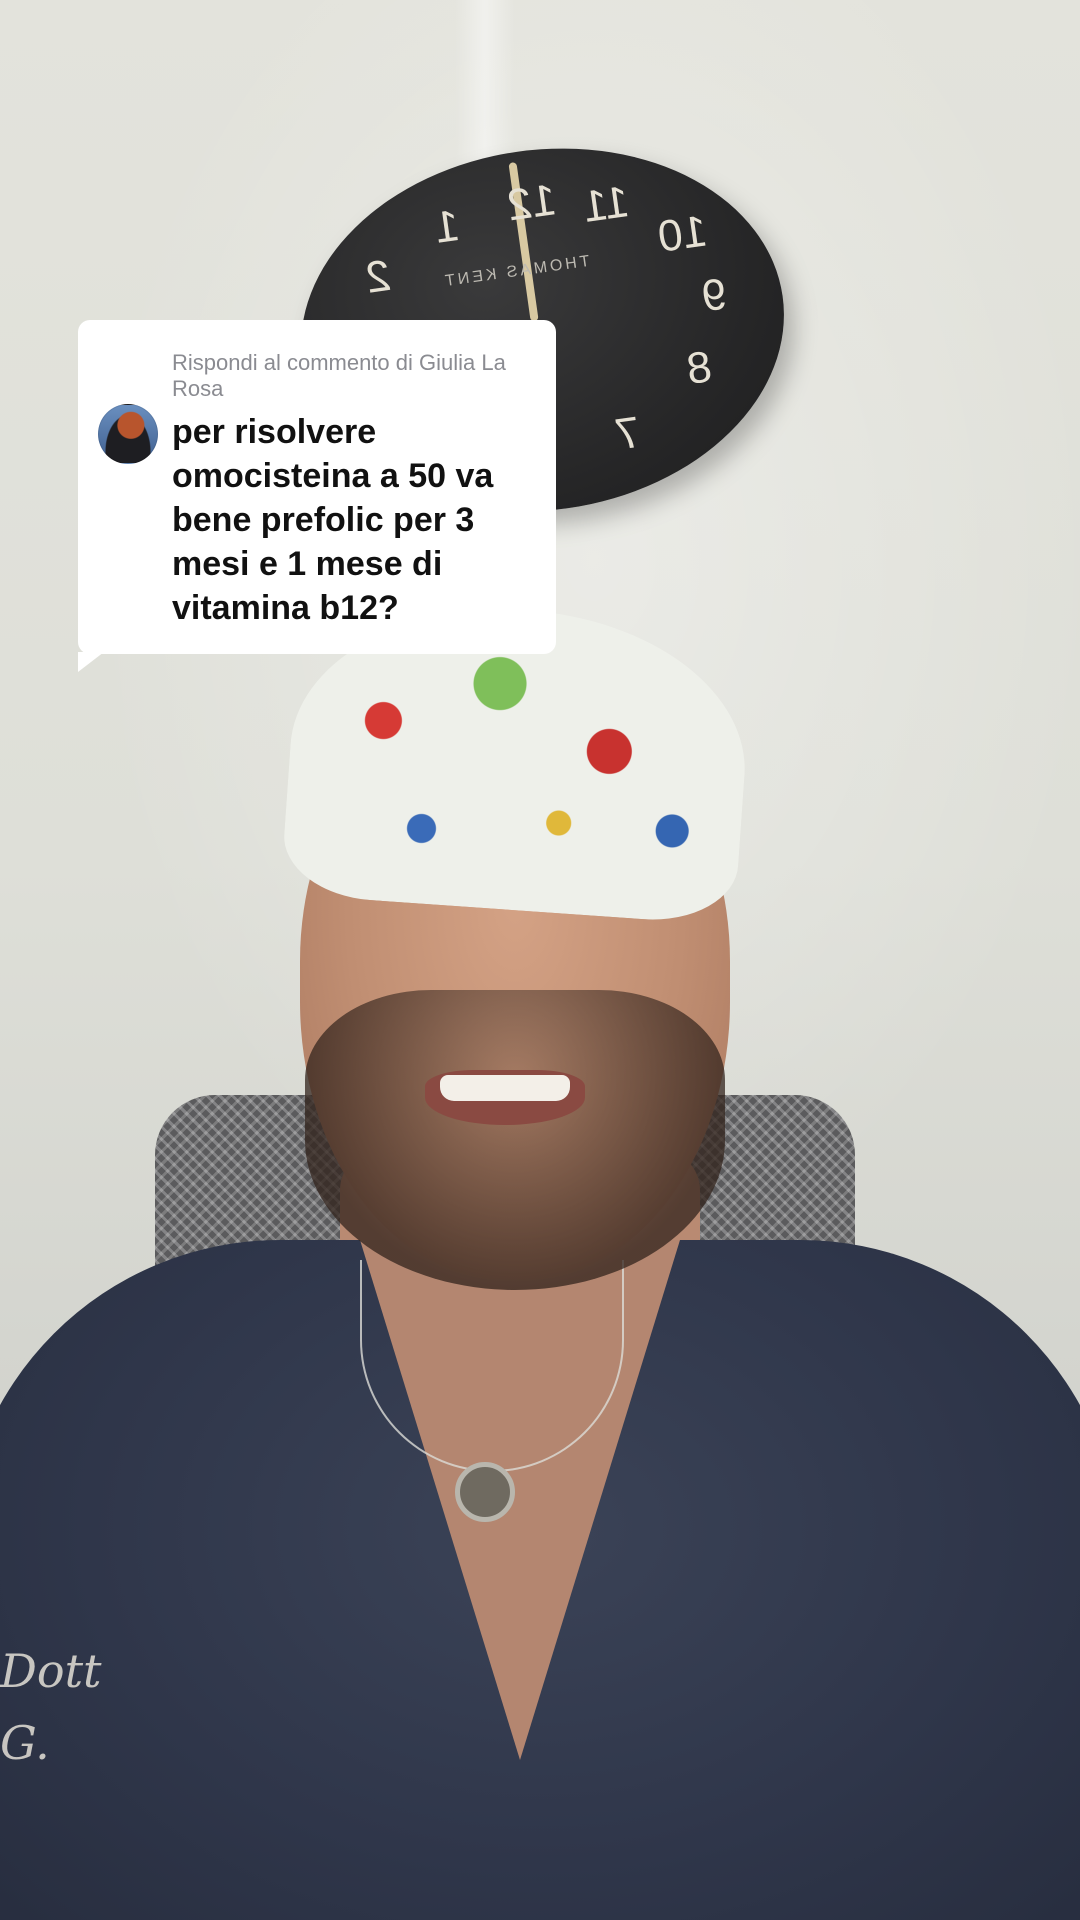 This screenshot has height=1920, width=1080. I want to click on pendant-icon, so click(485, 1492).